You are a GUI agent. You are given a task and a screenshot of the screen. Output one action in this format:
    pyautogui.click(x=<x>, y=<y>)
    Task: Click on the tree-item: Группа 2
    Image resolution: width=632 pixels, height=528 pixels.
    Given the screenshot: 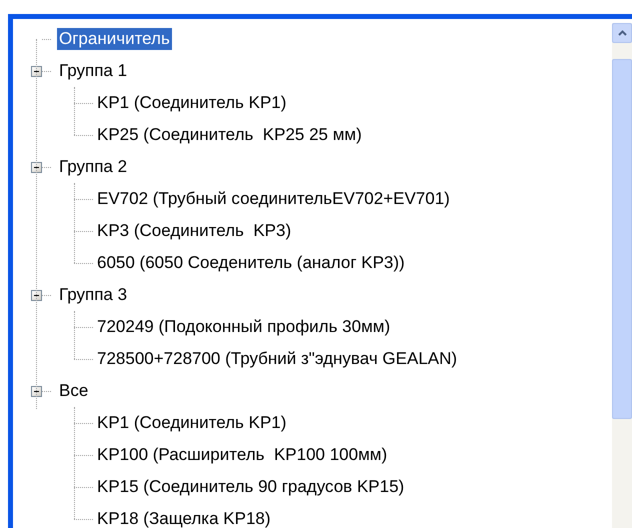 What is the action you would take?
    pyautogui.click(x=93, y=167)
    